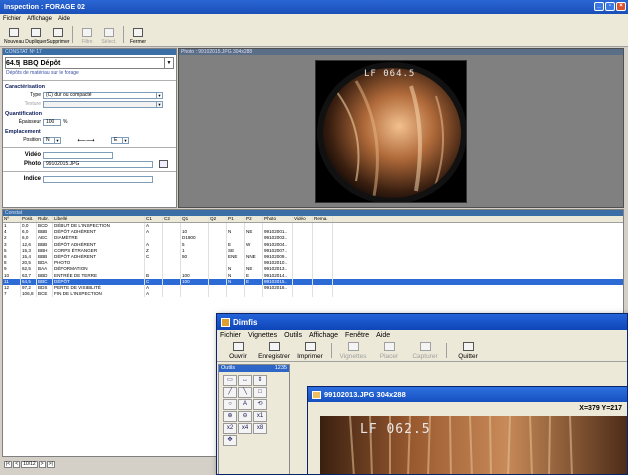 The height and width of the screenshot is (475, 628). What do you see at coordinates (225, 322) in the screenshot?
I see `app-logo-icon` at bounding box center [225, 322].